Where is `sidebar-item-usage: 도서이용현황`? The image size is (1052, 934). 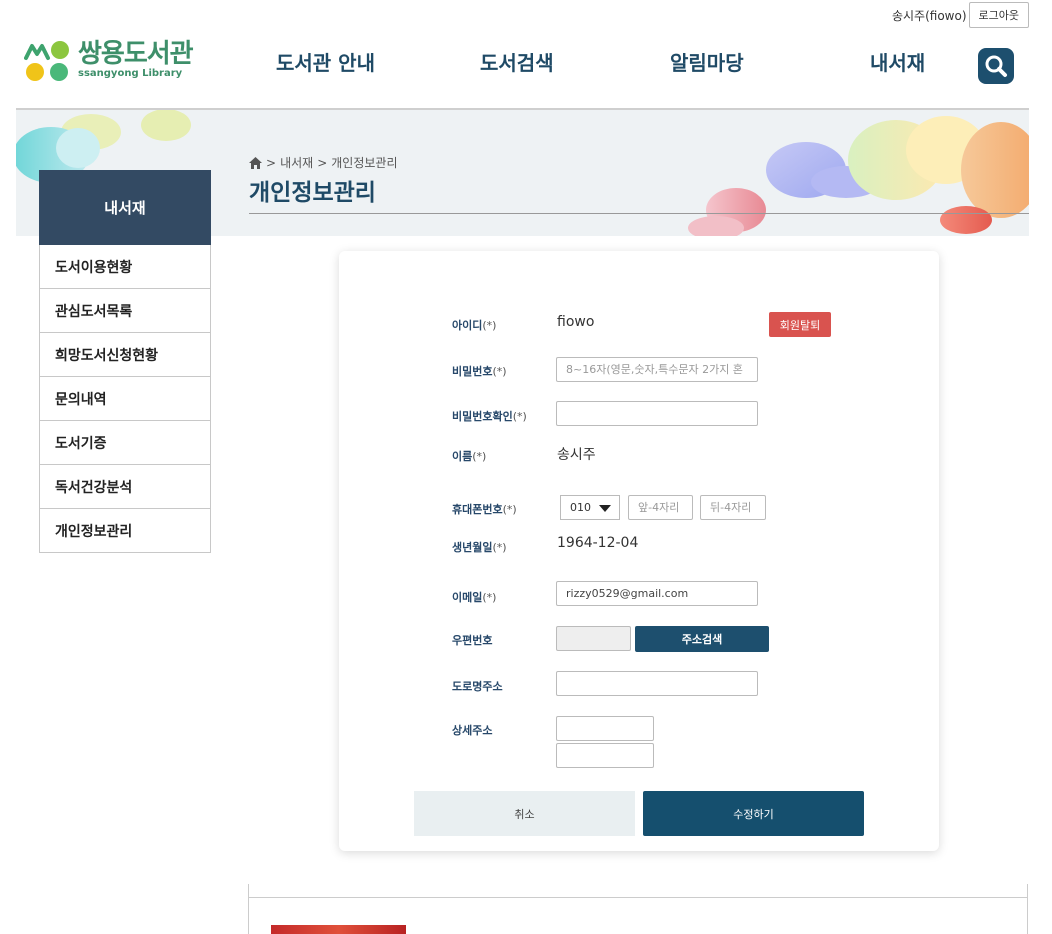 sidebar-item-usage: 도서이용현황 is located at coordinates (125, 267).